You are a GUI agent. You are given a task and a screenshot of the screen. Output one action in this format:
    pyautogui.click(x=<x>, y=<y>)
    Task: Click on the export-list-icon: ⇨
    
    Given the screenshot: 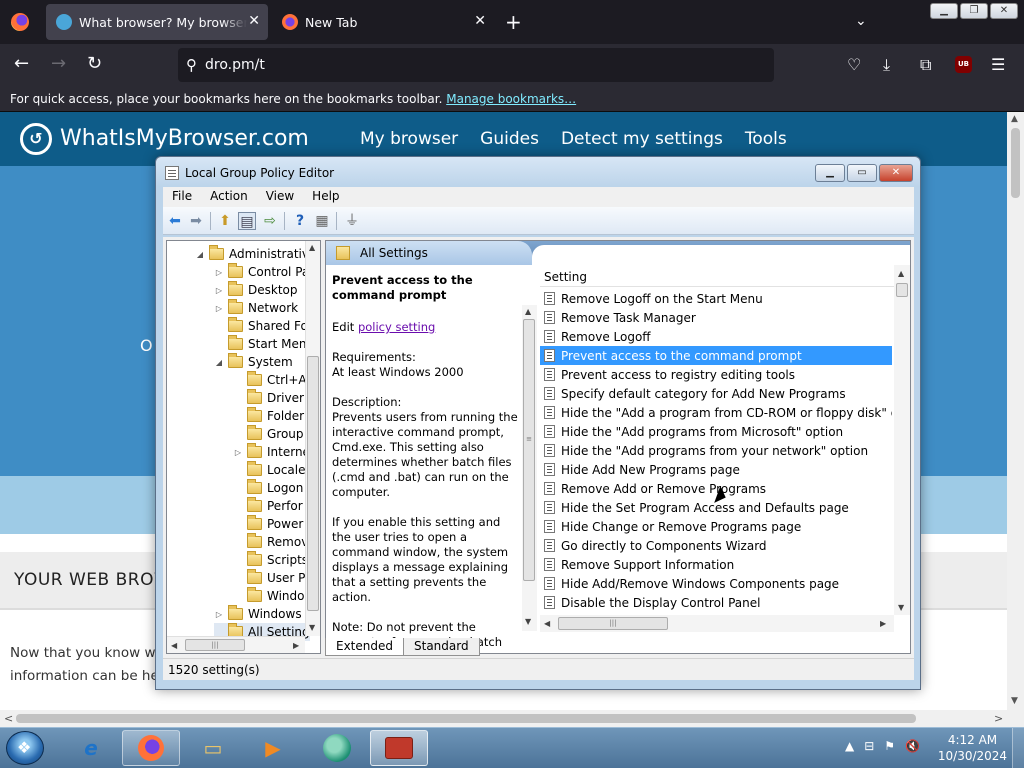 What is the action you would take?
    pyautogui.click(x=270, y=221)
    